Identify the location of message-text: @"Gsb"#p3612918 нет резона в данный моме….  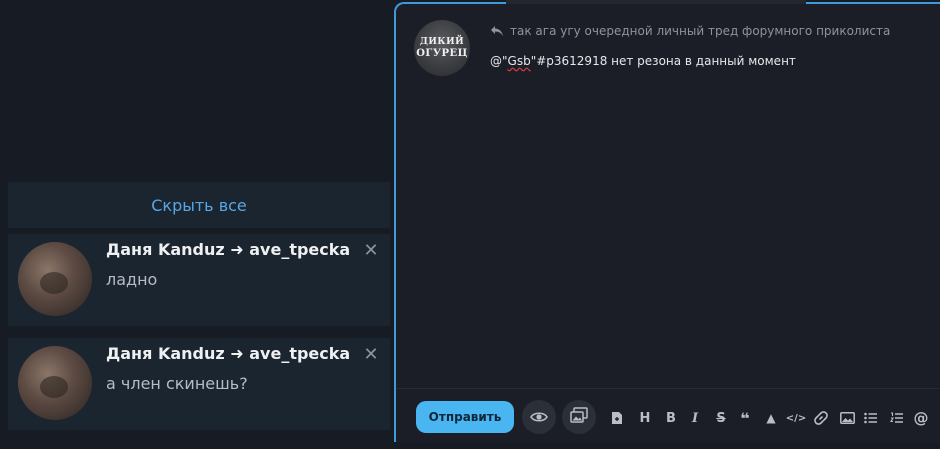
(643, 61).